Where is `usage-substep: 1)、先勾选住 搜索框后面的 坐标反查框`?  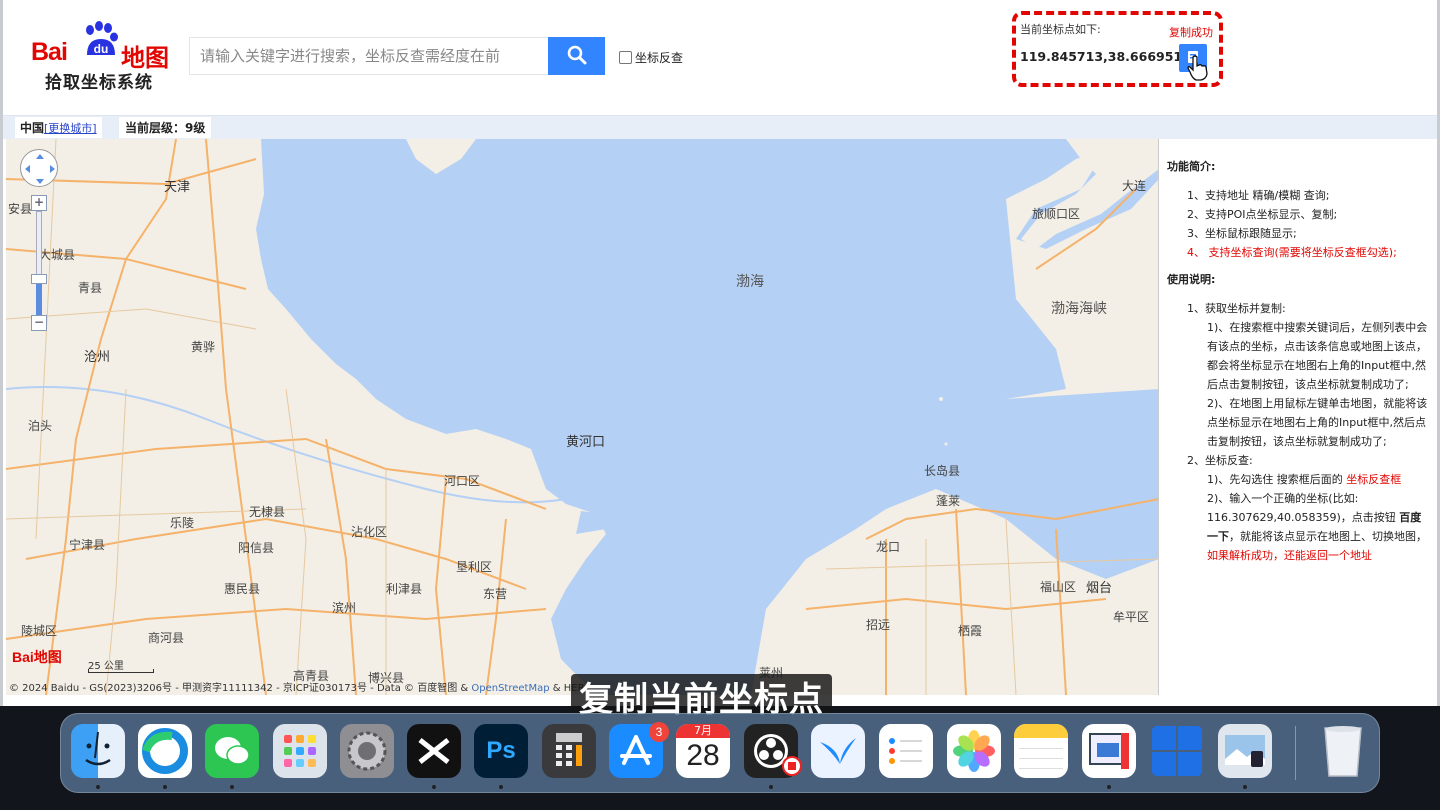
usage-substep: 1)、先勾选住 搜索框后面的 坐标反查框 is located at coordinates (1299, 479).